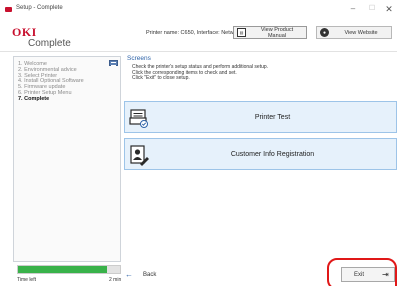 The height and width of the screenshot is (286, 397). Describe the element at coordinates (277, 32) in the screenshot. I see `view-product-manual-label: View Product Manual` at that location.